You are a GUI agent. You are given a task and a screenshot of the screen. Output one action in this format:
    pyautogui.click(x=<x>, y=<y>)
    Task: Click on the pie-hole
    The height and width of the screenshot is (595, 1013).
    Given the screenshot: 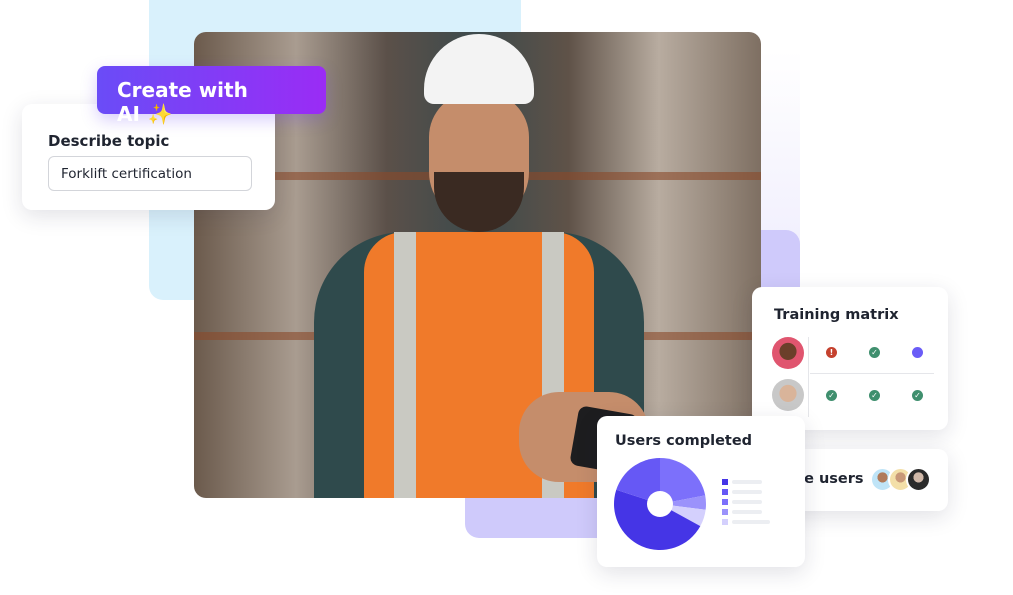 What is the action you would take?
    pyautogui.click(x=660, y=504)
    